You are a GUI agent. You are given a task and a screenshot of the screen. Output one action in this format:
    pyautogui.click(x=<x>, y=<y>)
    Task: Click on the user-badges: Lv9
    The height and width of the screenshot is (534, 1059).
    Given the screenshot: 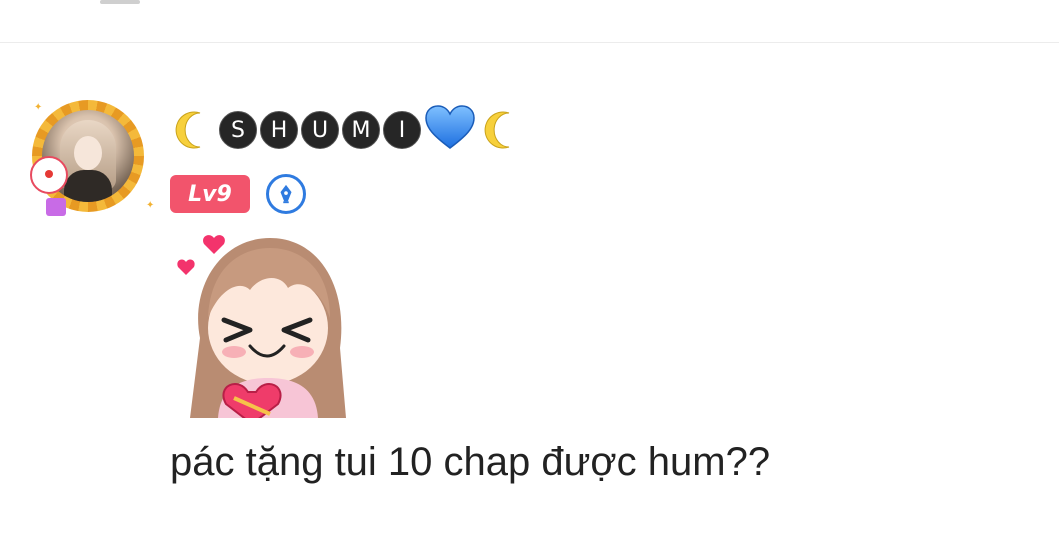 What is the action you would take?
    pyautogui.click(x=238, y=194)
    